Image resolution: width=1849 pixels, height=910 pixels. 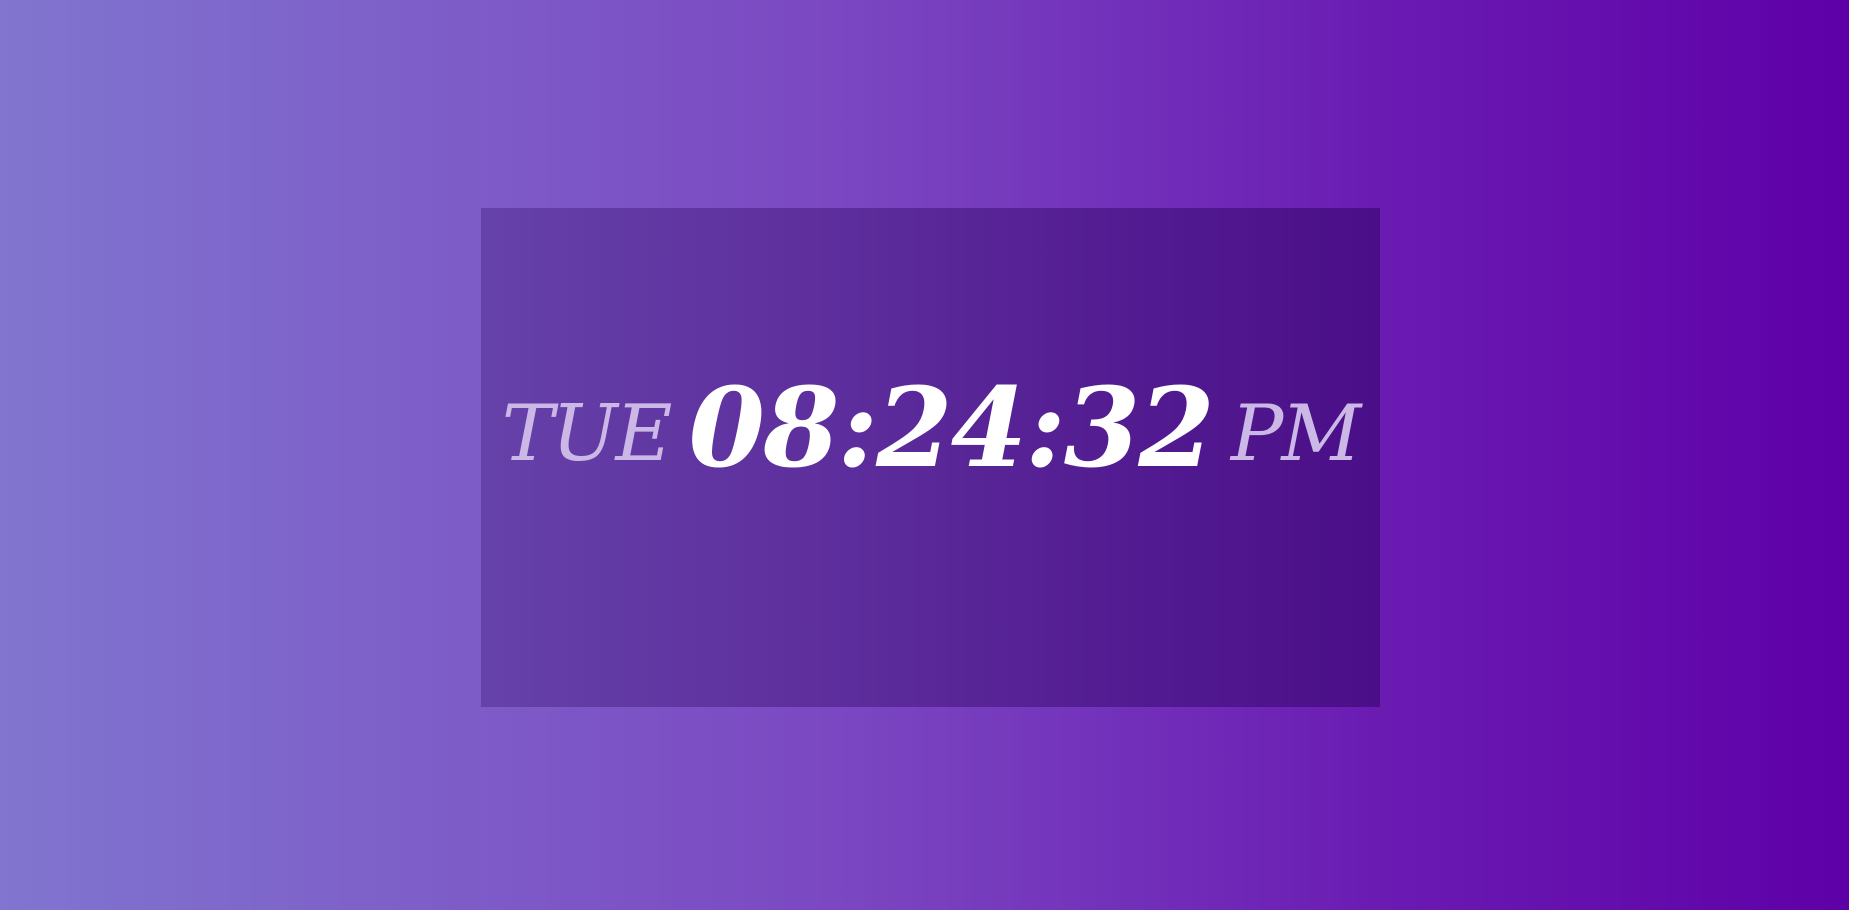 What do you see at coordinates (587, 433) in the screenshot?
I see `clock-day: TUE` at bounding box center [587, 433].